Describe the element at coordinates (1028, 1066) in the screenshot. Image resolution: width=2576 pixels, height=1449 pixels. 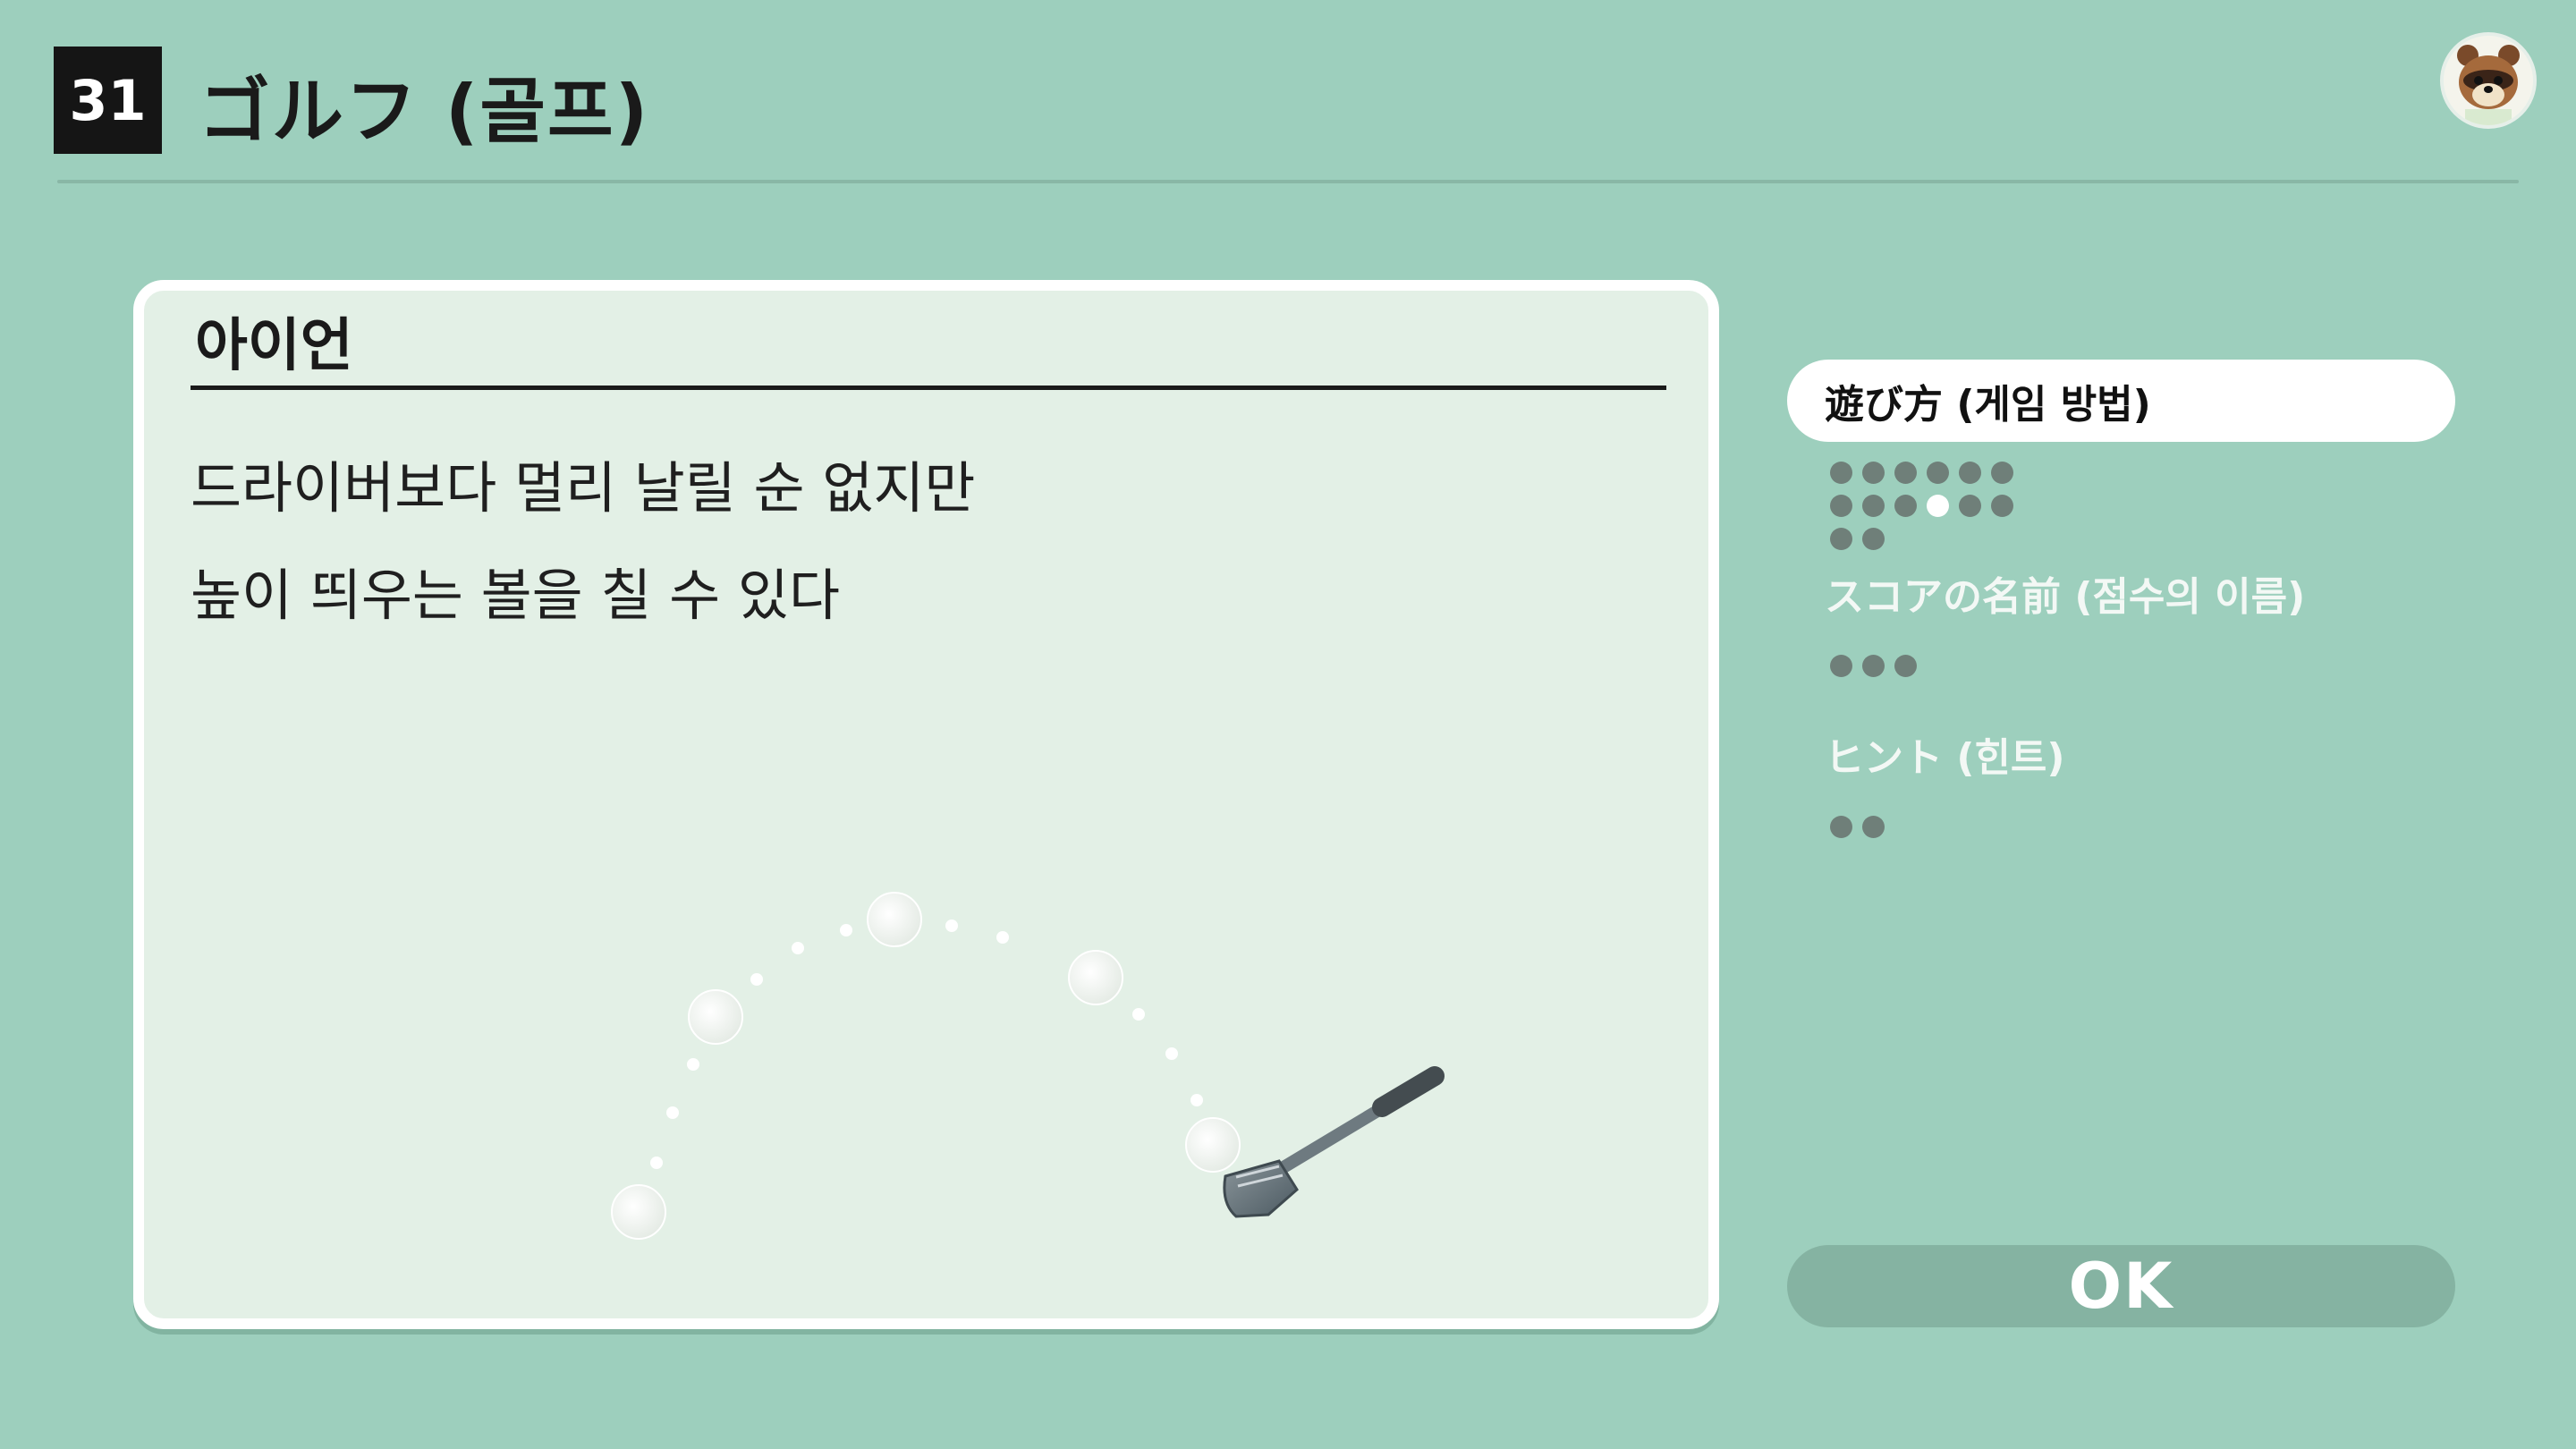
I see `golf-iron-club-icon` at that location.